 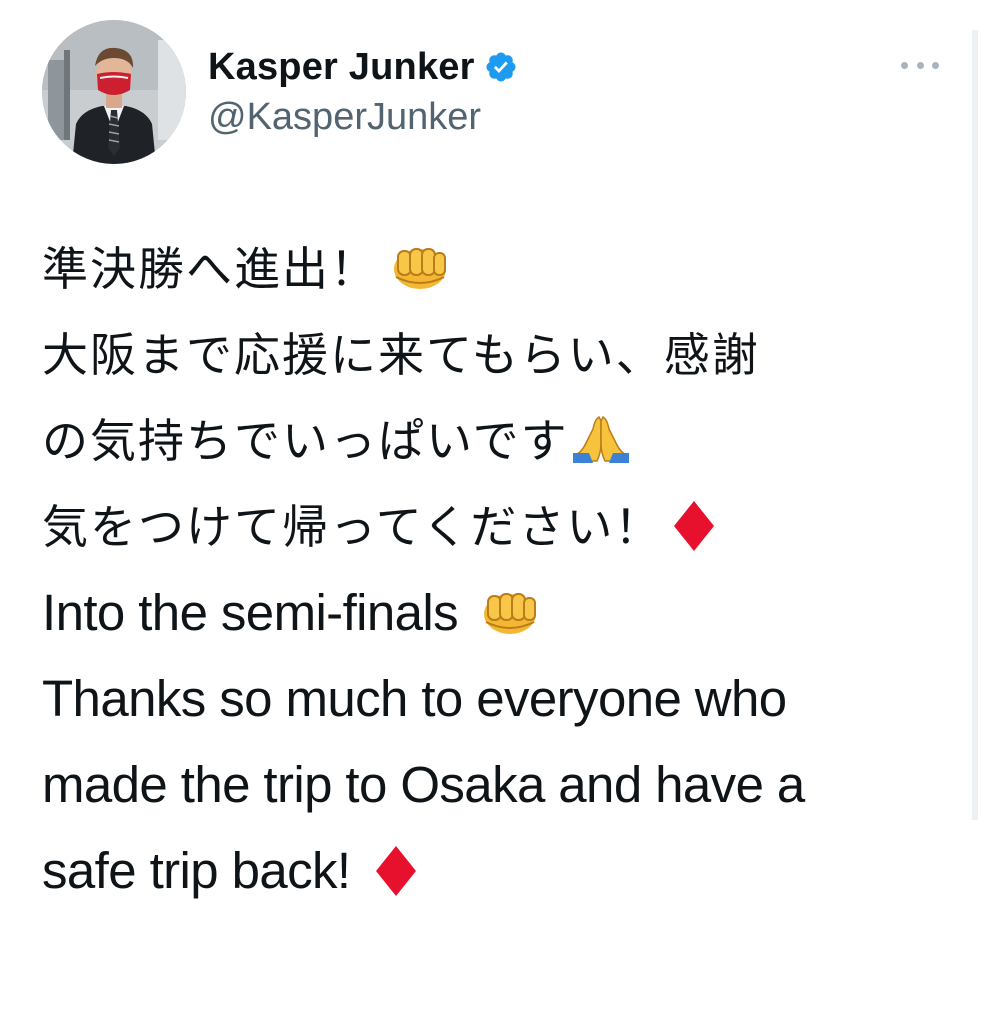 I want to click on tweet-line: made the trip to Osaka and have a, so click(x=492, y=785).